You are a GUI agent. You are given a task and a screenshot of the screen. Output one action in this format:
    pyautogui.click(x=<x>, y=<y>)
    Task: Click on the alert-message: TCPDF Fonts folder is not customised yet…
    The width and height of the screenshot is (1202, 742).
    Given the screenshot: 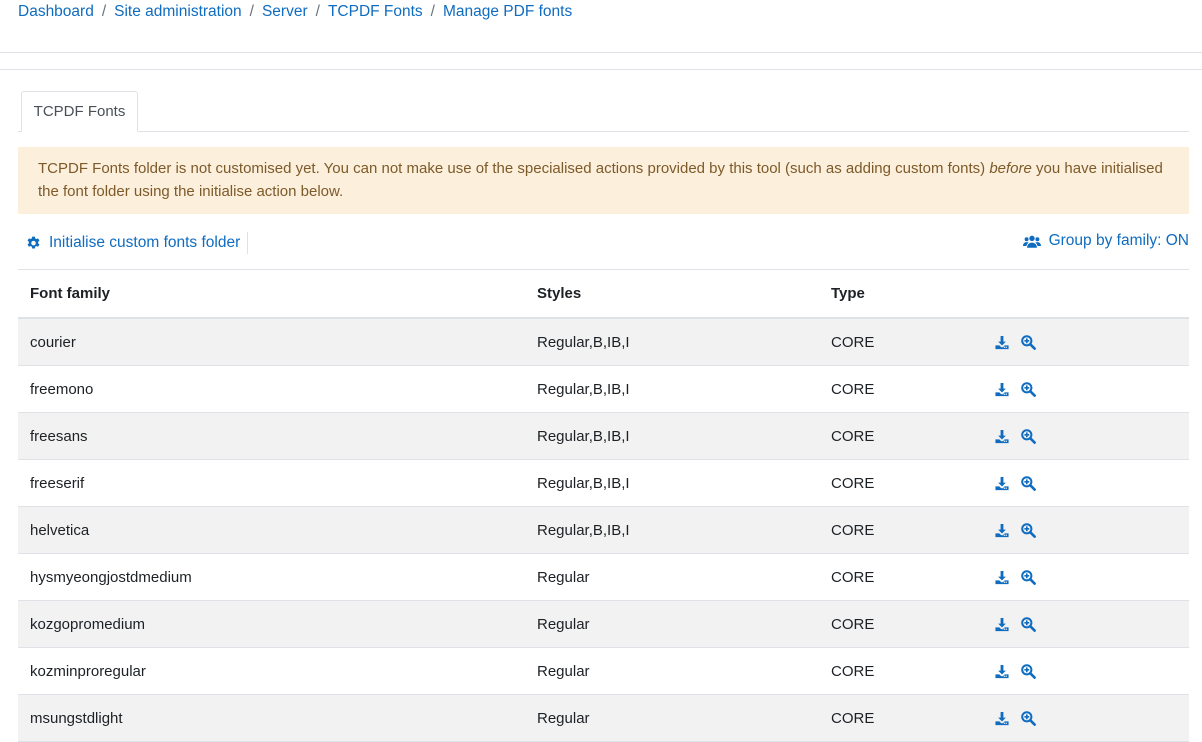 What is the action you would take?
    pyautogui.click(x=603, y=180)
    